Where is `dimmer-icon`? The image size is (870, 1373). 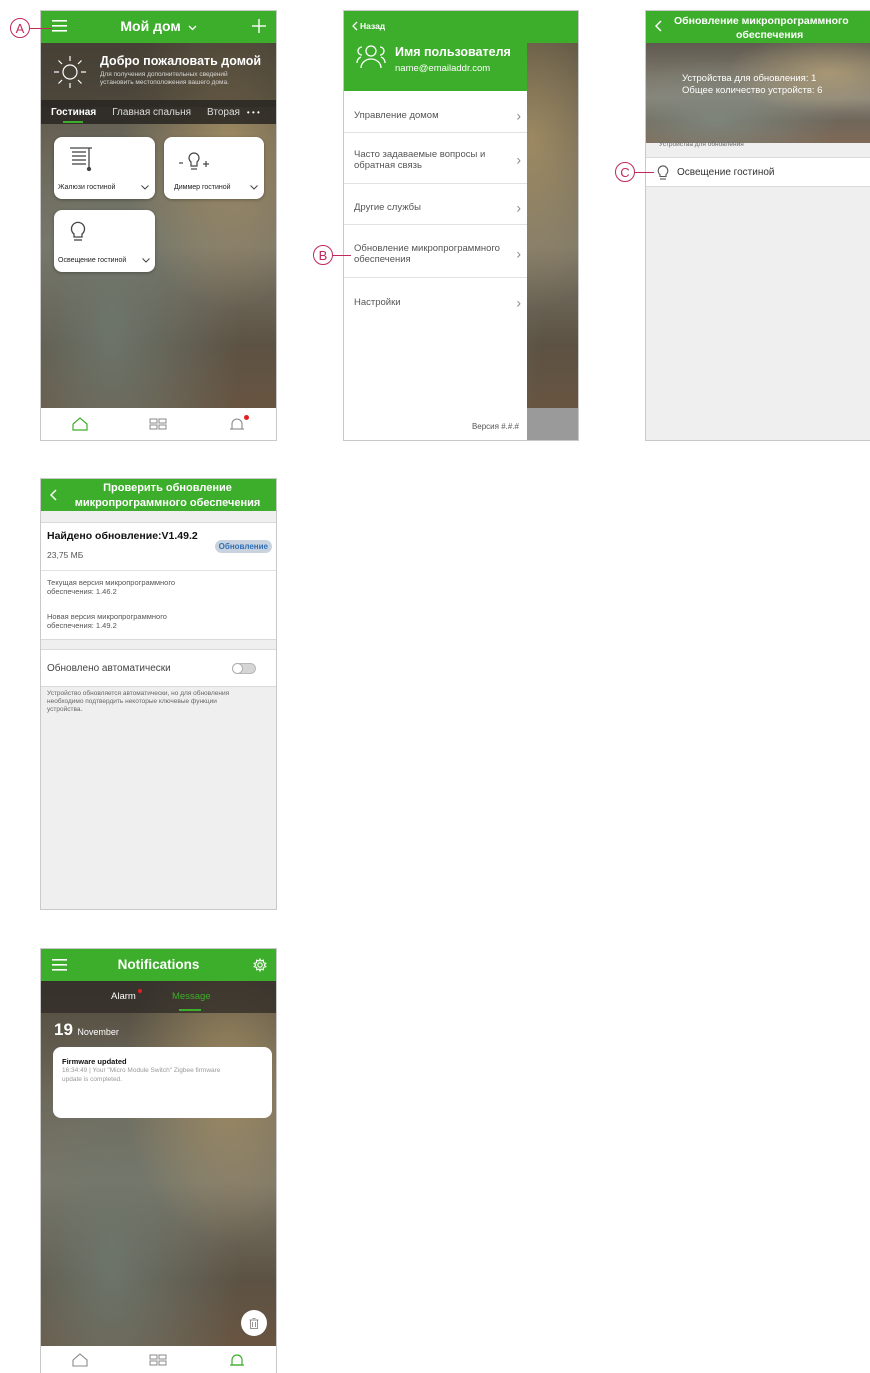 dimmer-icon is located at coordinates (195, 160).